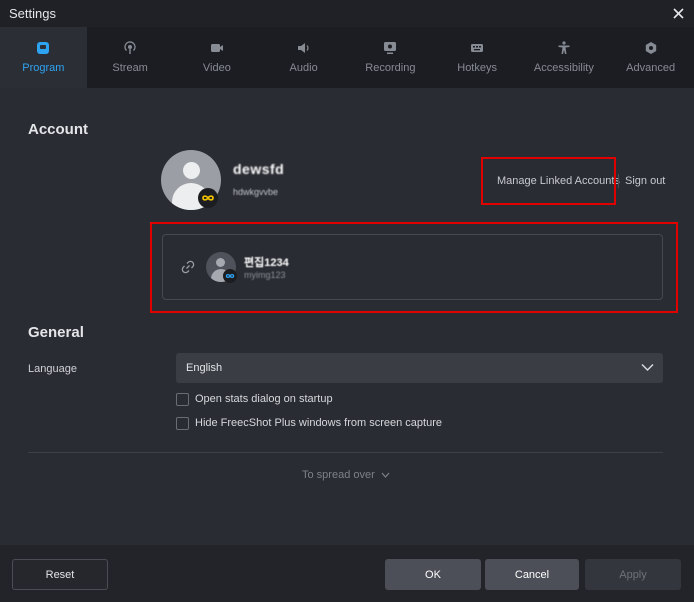 This screenshot has height=602, width=694. Describe the element at coordinates (390, 48) in the screenshot. I see `recording-icon` at that location.